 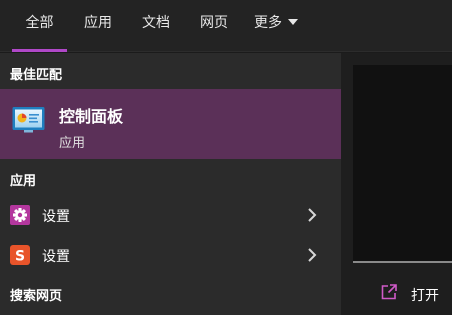 I want to click on chevron-down-icon, so click(x=293, y=22).